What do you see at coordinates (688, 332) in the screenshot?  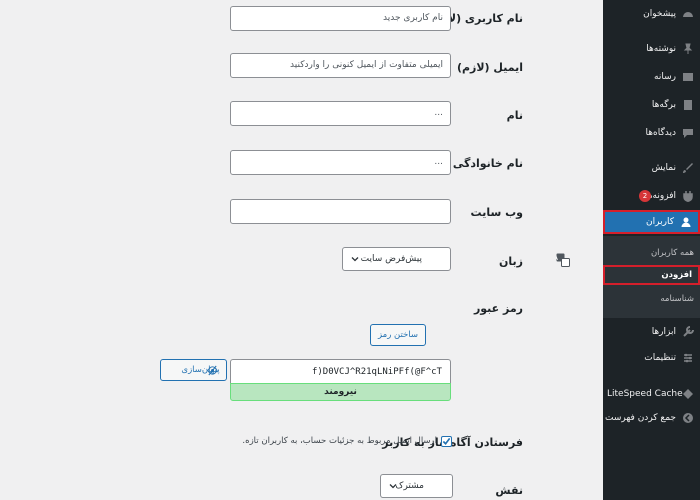 I see `tools-icon` at bounding box center [688, 332].